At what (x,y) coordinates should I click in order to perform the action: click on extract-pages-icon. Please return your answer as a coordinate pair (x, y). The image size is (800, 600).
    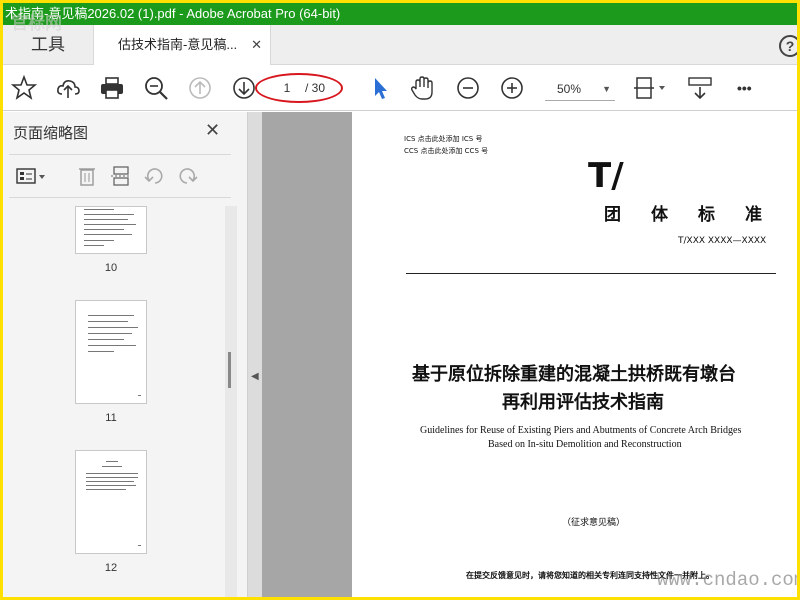
    Looking at the image, I should click on (121, 176).